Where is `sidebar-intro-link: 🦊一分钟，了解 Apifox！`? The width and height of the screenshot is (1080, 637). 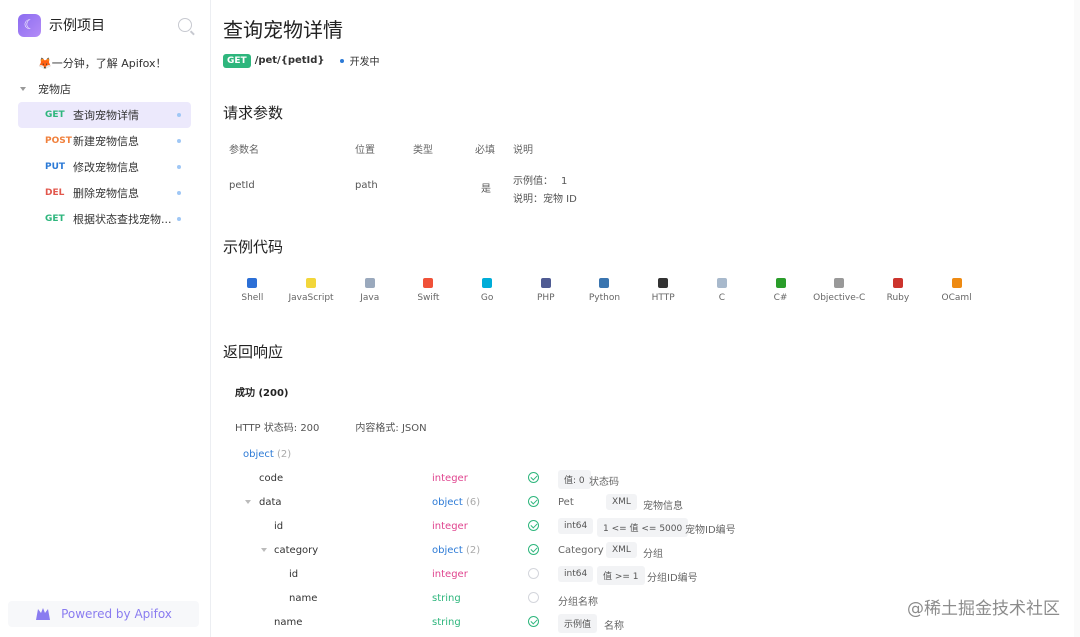
sidebar-intro-link: 🦊一分钟，了解 Apifox！ is located at coordinates (105, 63).